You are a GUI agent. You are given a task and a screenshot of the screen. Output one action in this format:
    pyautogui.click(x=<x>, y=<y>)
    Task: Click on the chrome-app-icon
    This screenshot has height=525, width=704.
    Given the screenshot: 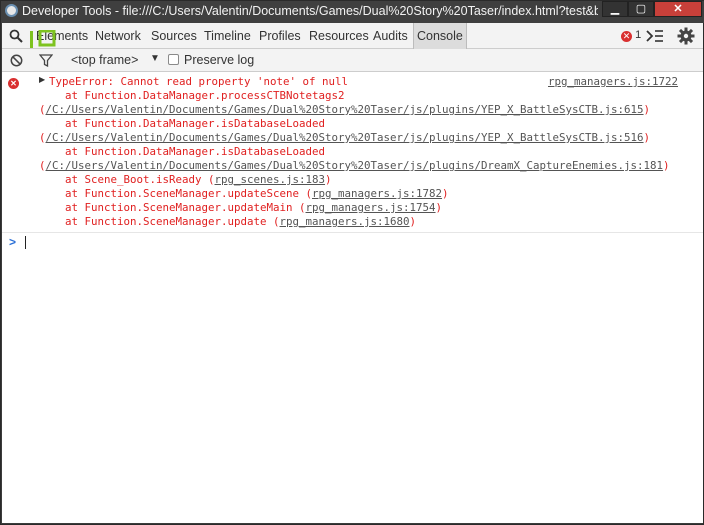 What is the action you would take?
    pyautogui.click(x=11, y=10)
    